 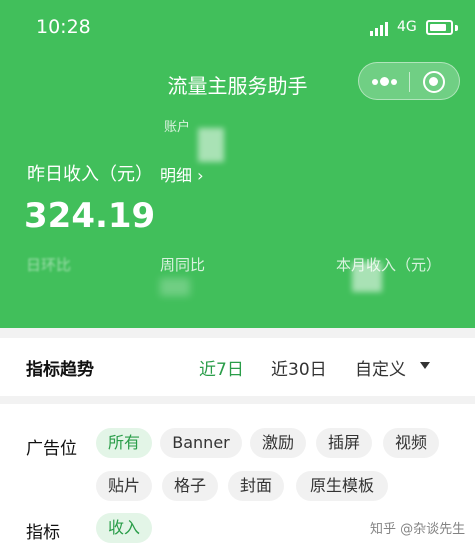 What do you see at coordinates (183, 265) in the screenshot?
I see `week-over-week-label: 周同比` at bounding box center [183, 265].